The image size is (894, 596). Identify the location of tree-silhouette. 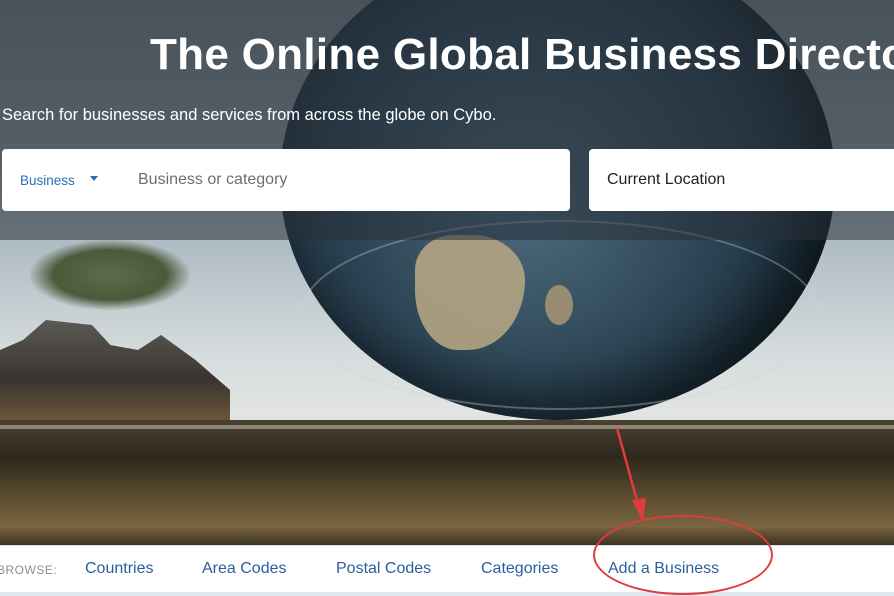
(110, 275).